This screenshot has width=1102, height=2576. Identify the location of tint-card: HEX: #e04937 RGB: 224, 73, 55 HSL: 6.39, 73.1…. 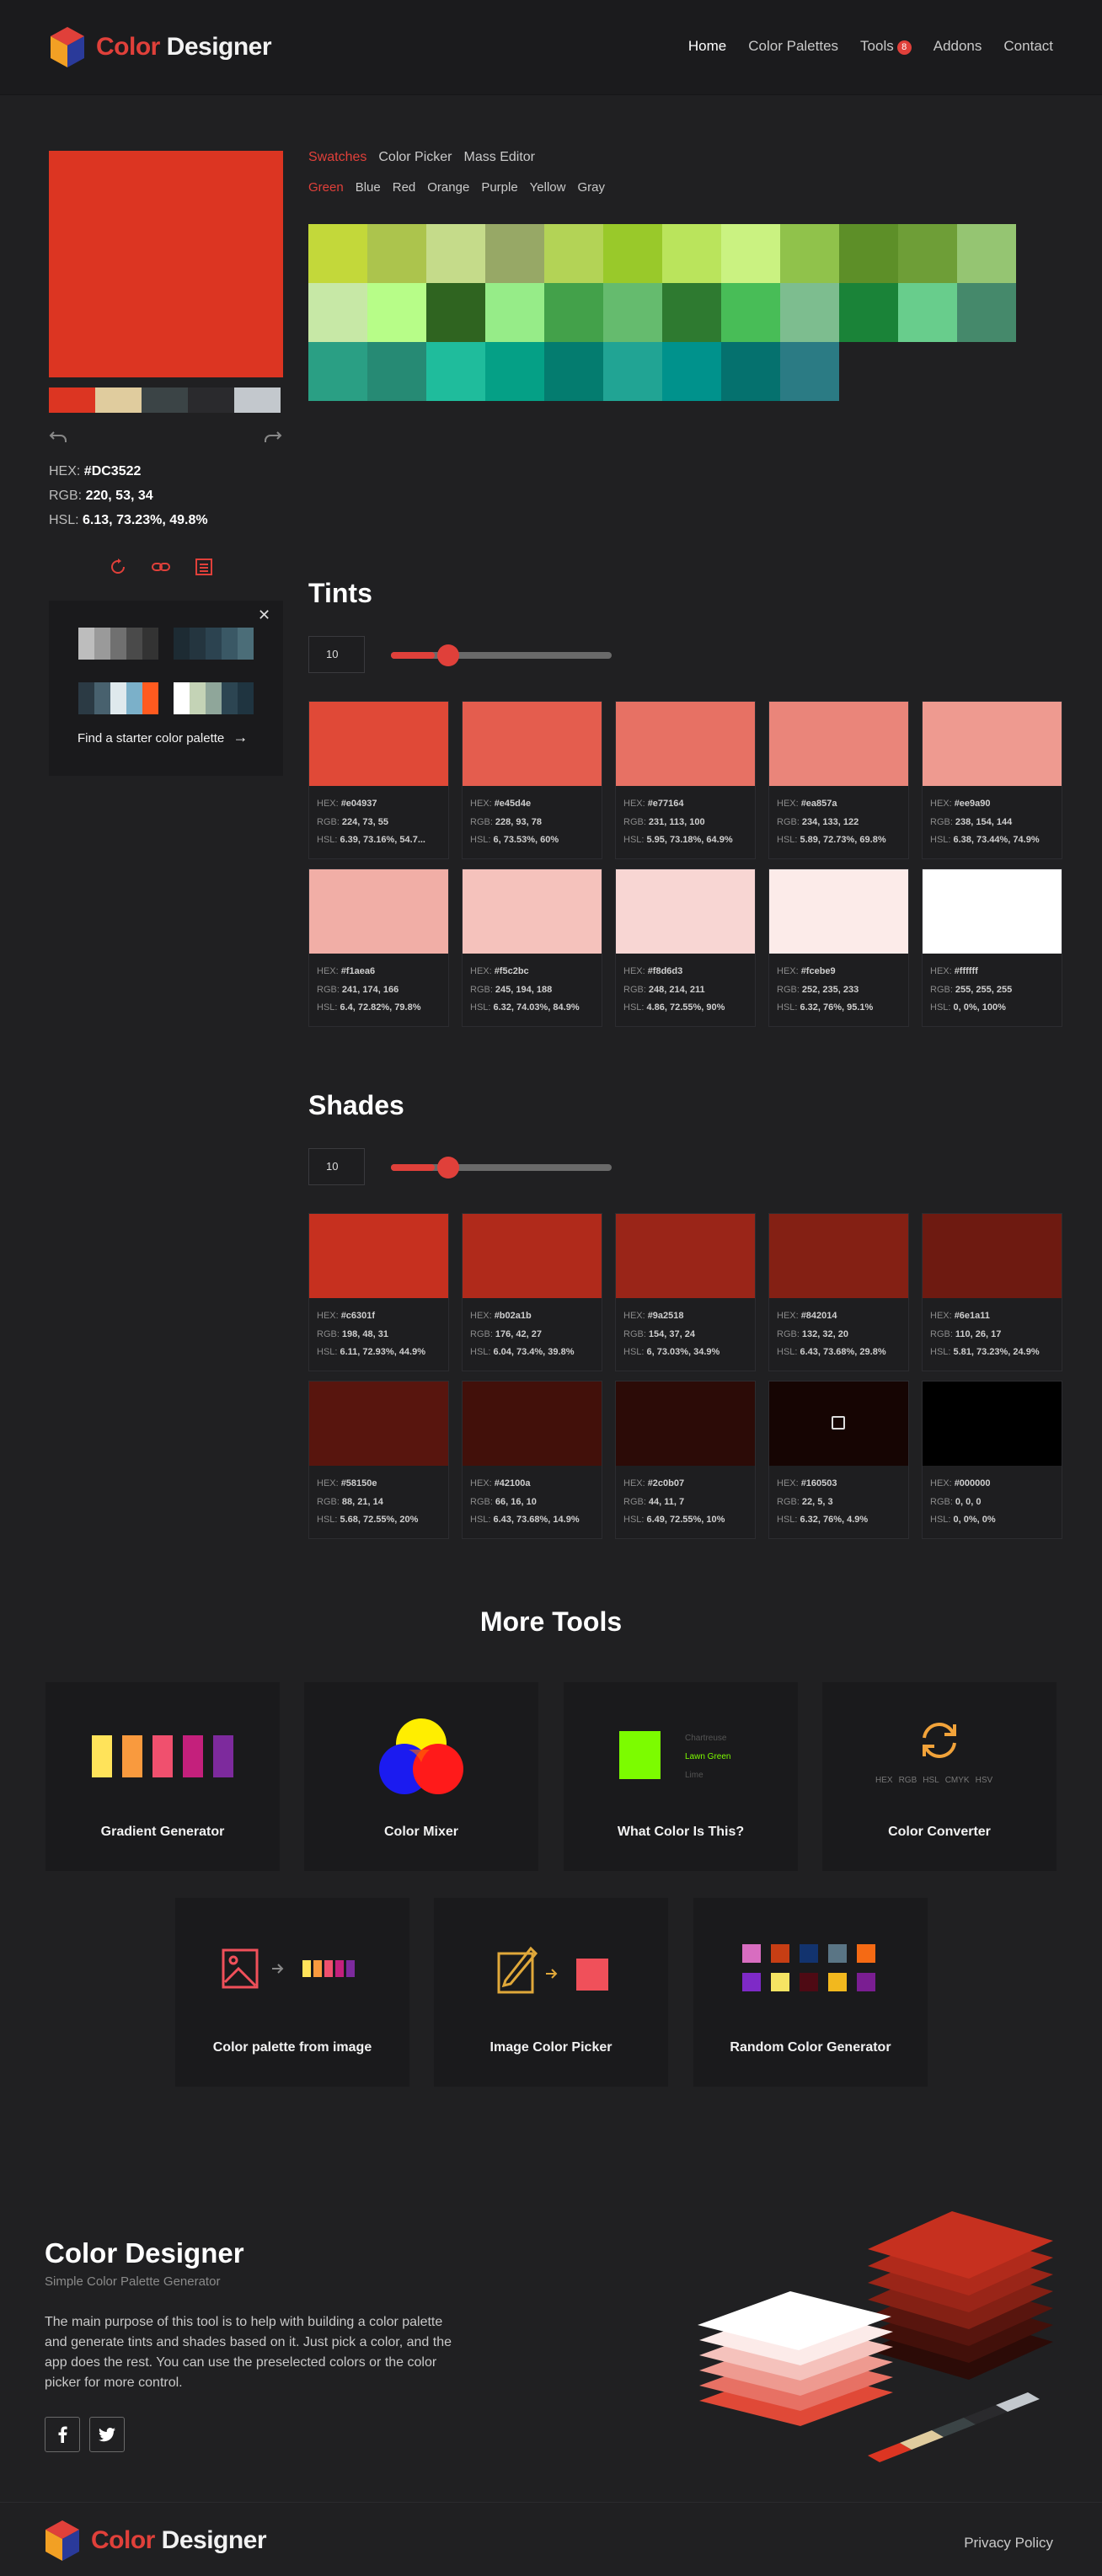
(378, 780).